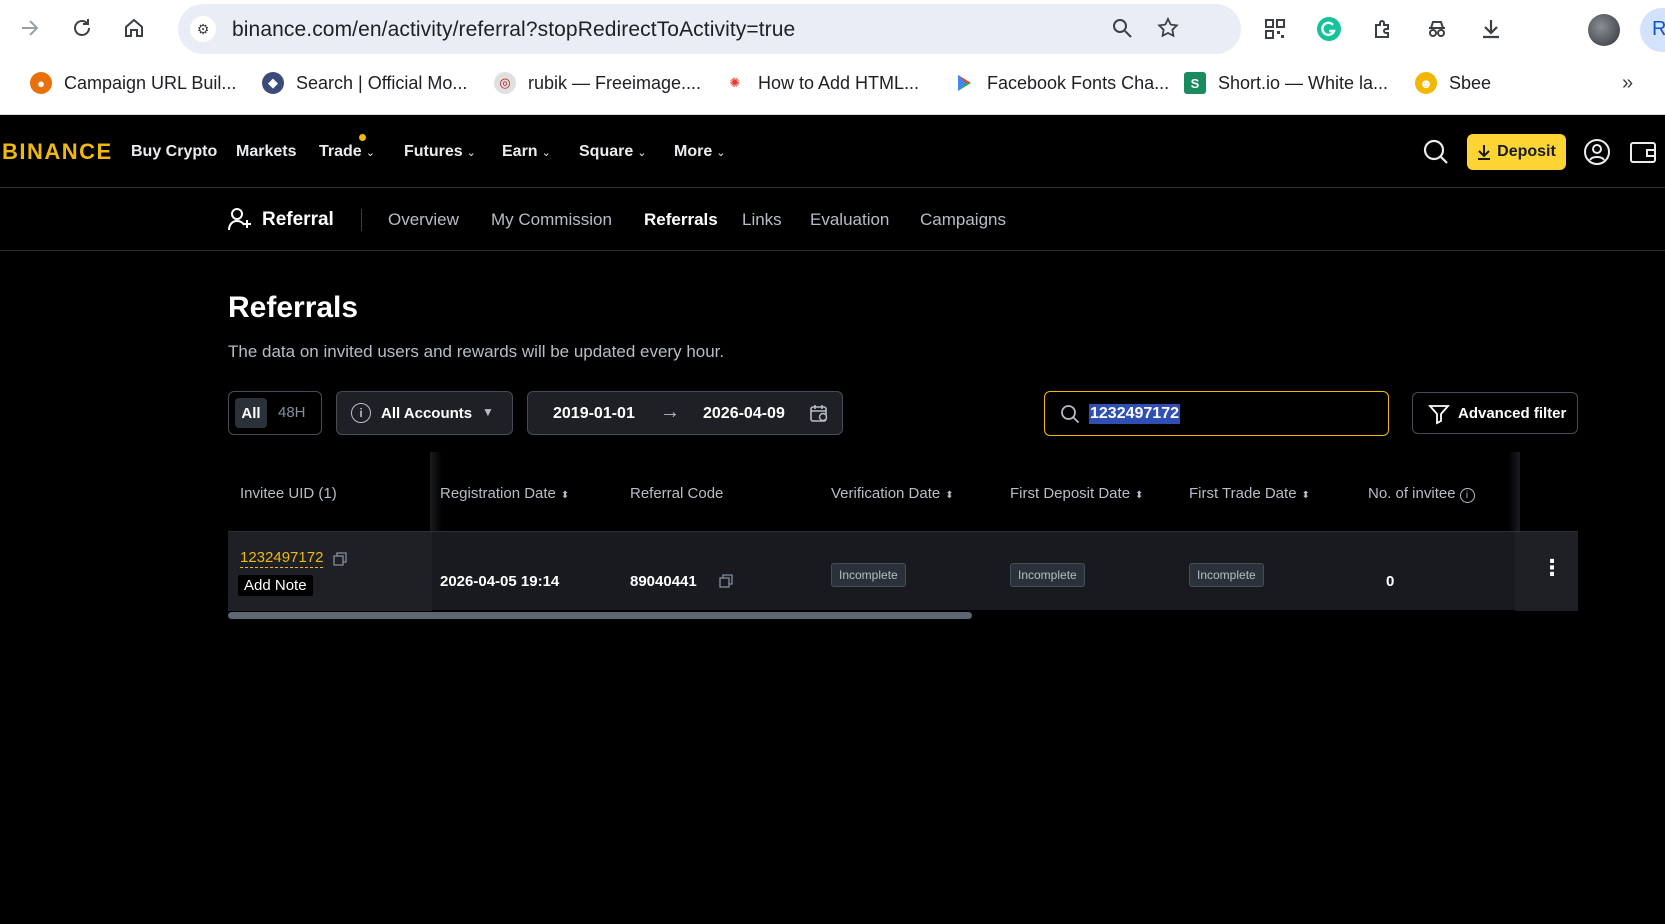 The width and height of the screenshot is (1665, 924). What do you see at coordinates (174, 152) in the screenshot?
I see `nav-buy-crypto: Buy Crypto` at bounding box center [174, 152].